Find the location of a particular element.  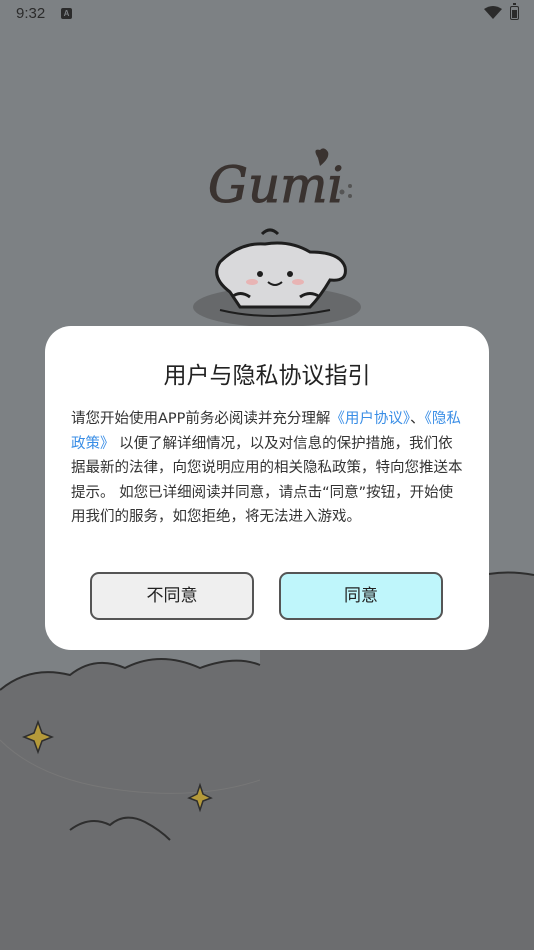

status-time: 9:32 is located at coordinates (31, 13).